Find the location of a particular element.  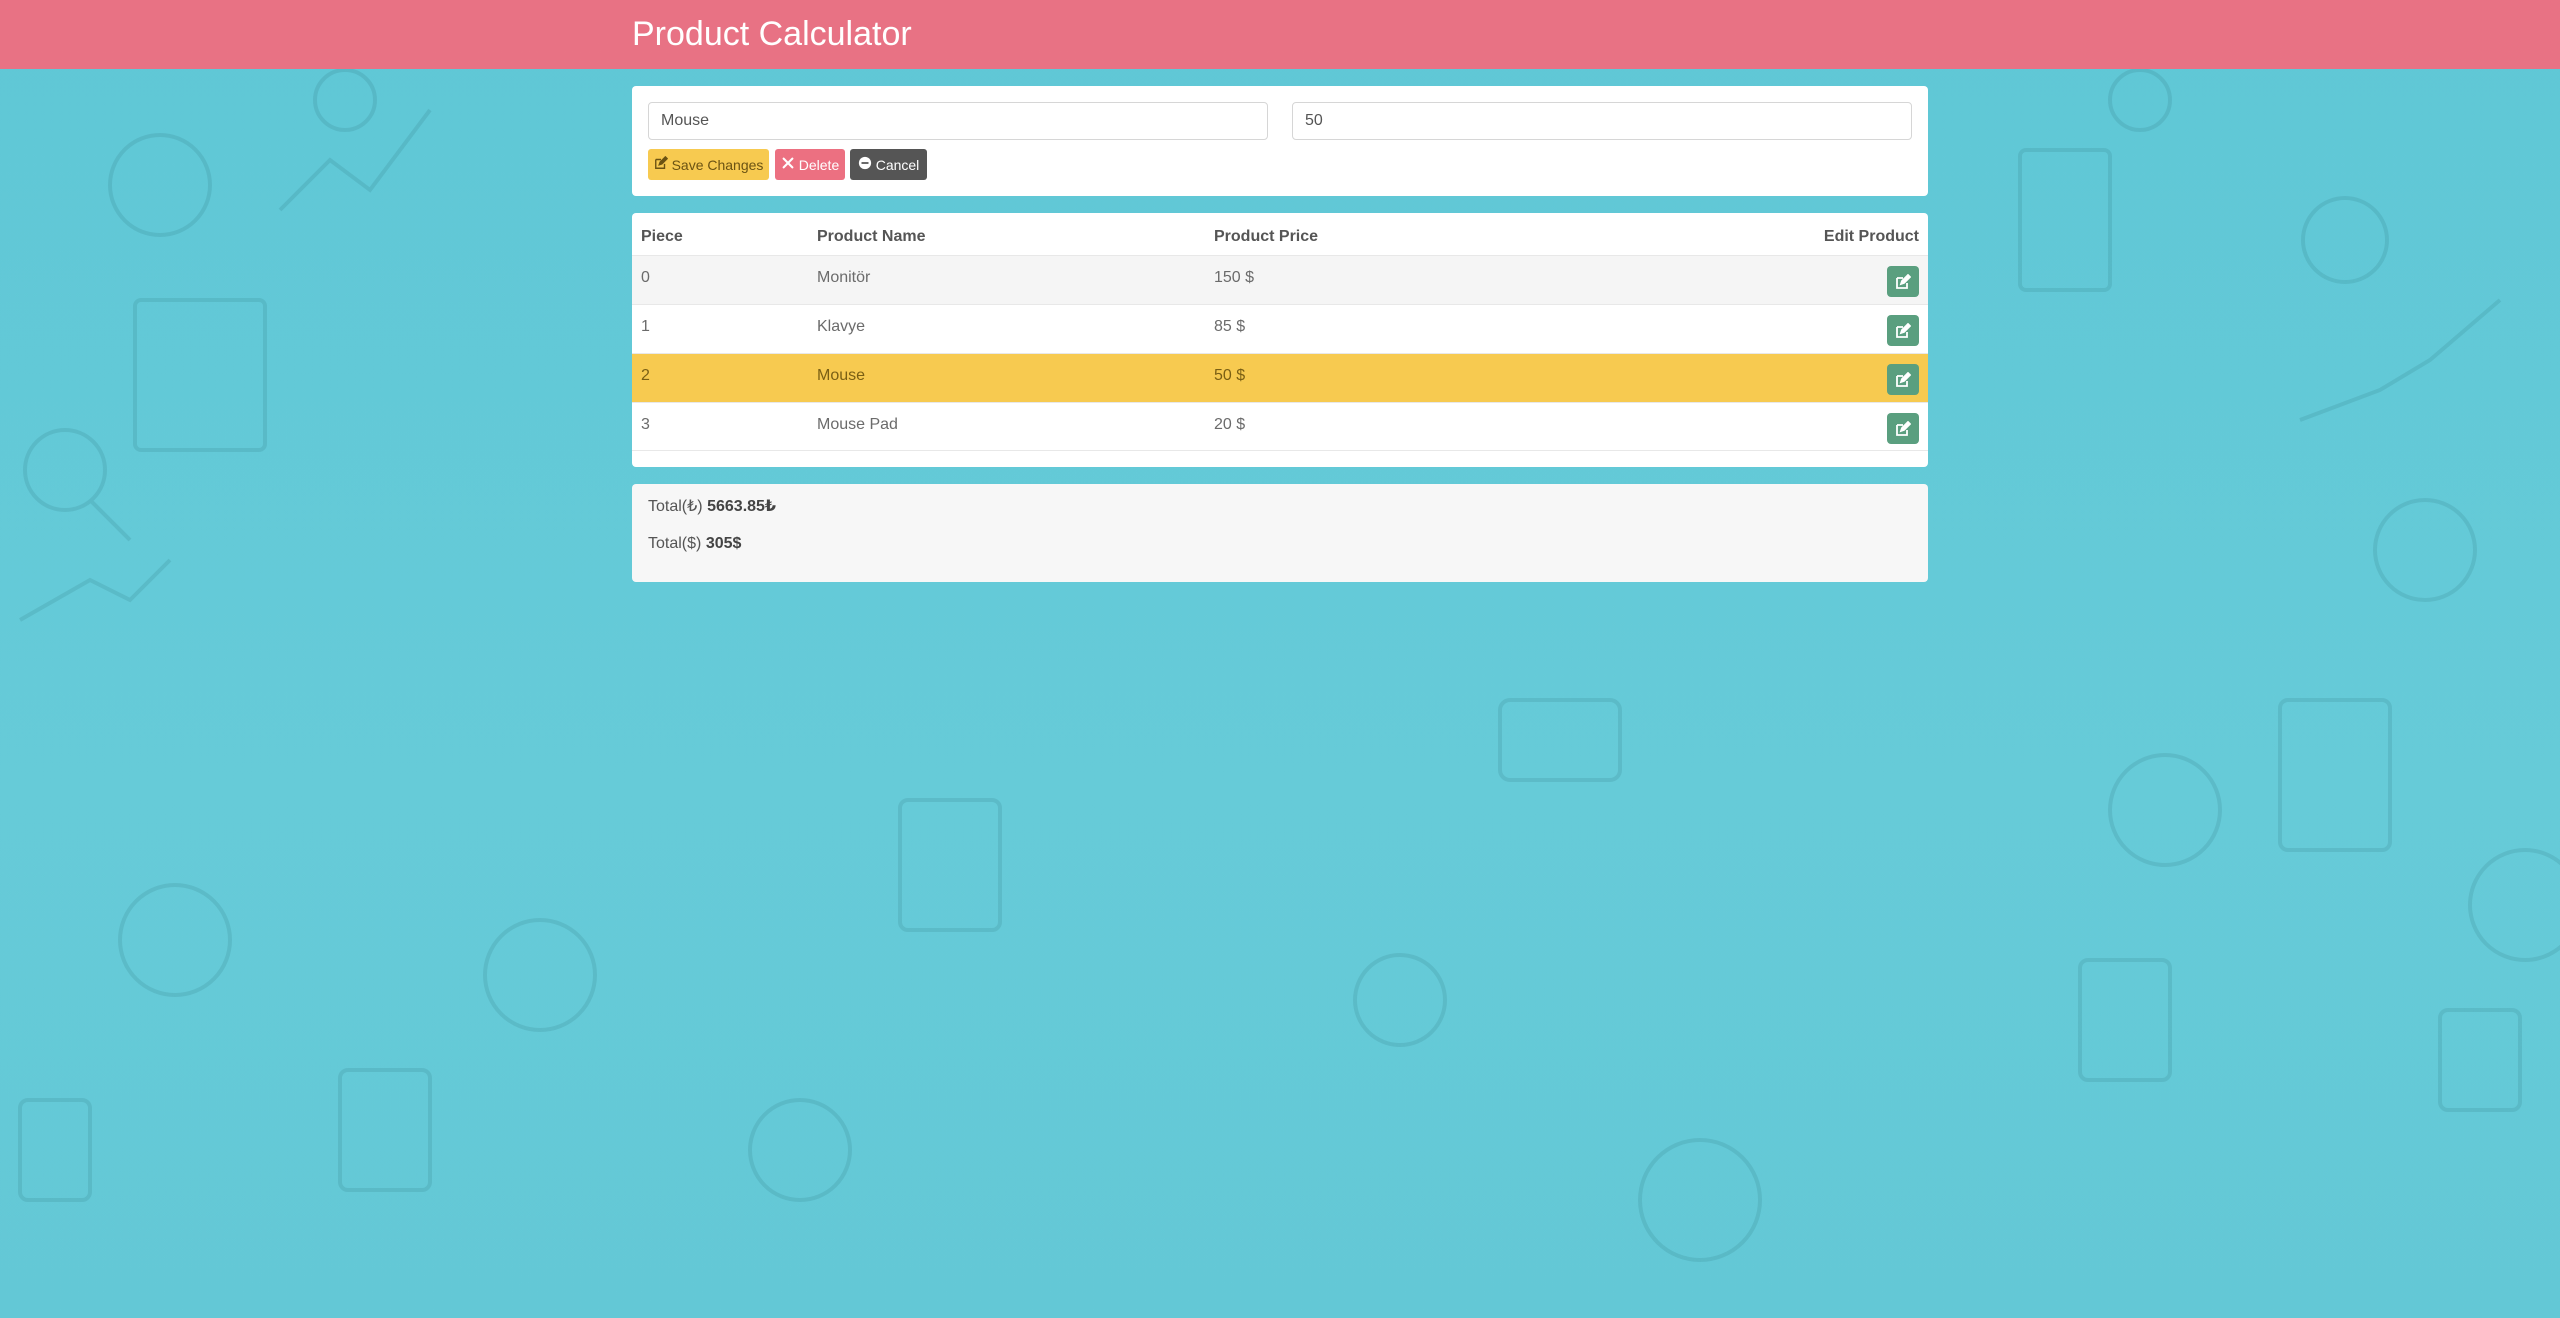

cell-piece: 0 is located at coordinates (645, 277).